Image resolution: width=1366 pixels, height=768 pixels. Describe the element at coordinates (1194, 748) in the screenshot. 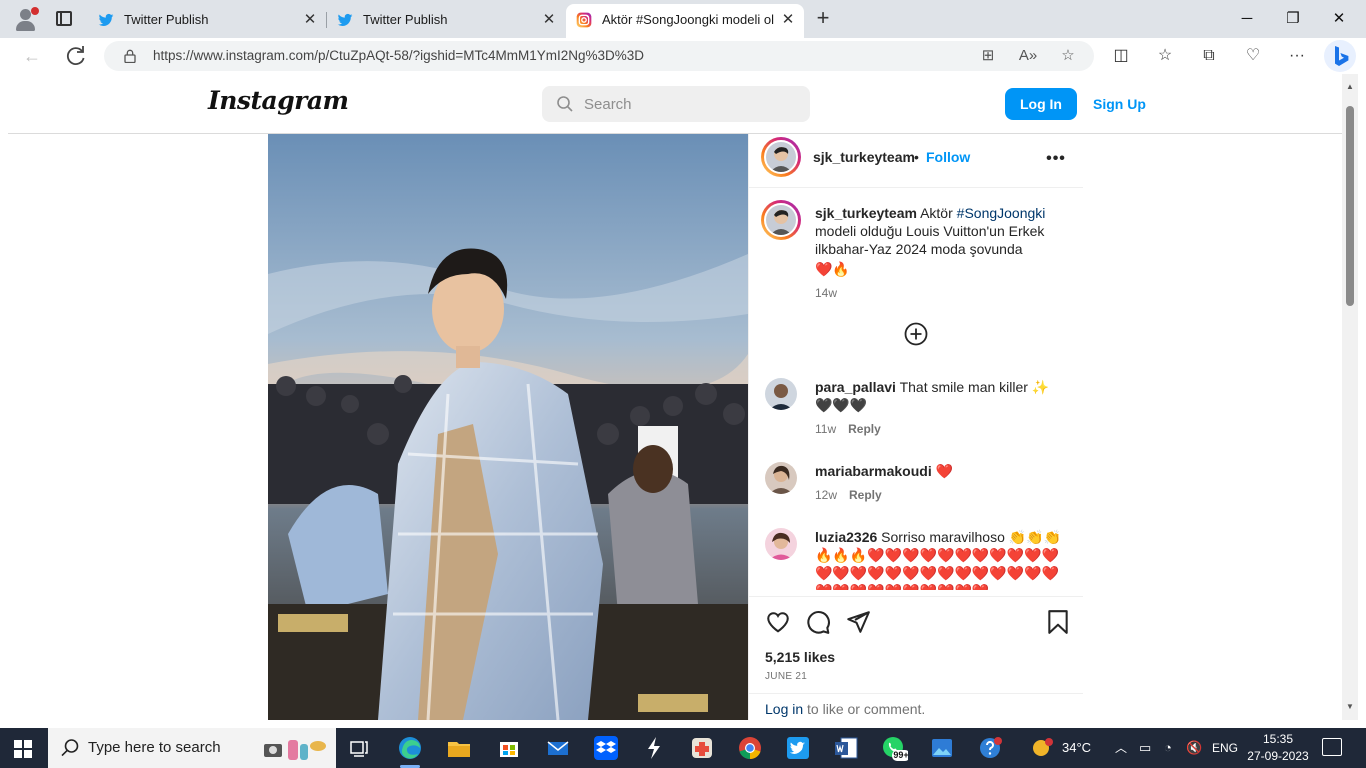

I see `volume-muted-icon: 🔇` at that location.